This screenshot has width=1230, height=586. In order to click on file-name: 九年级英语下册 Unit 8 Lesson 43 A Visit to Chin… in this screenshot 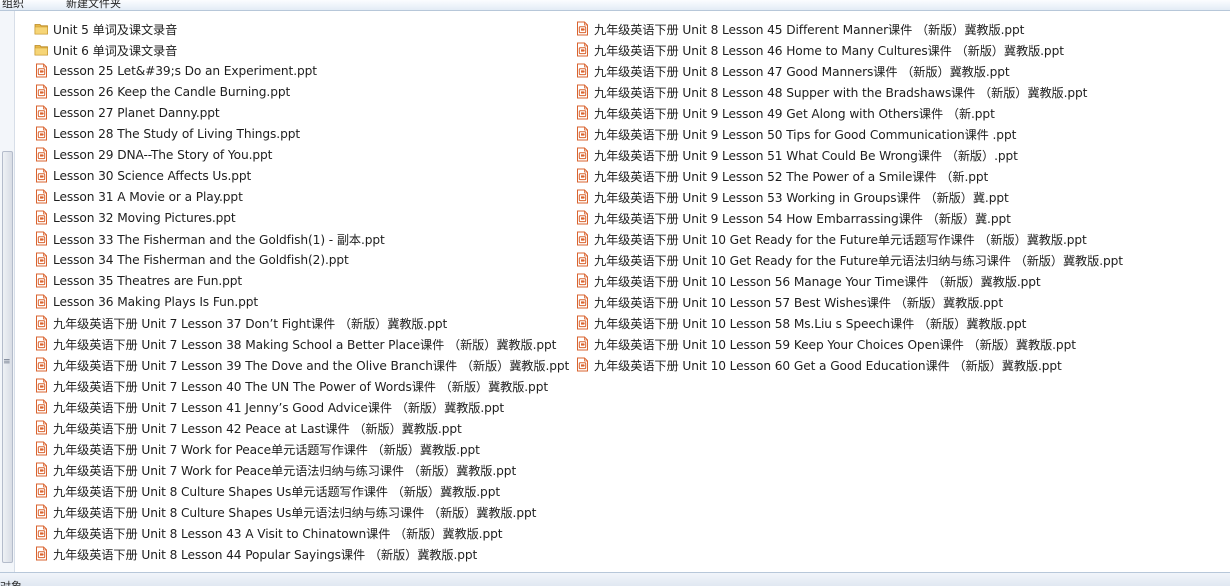, I will do `click(278, 533)`.